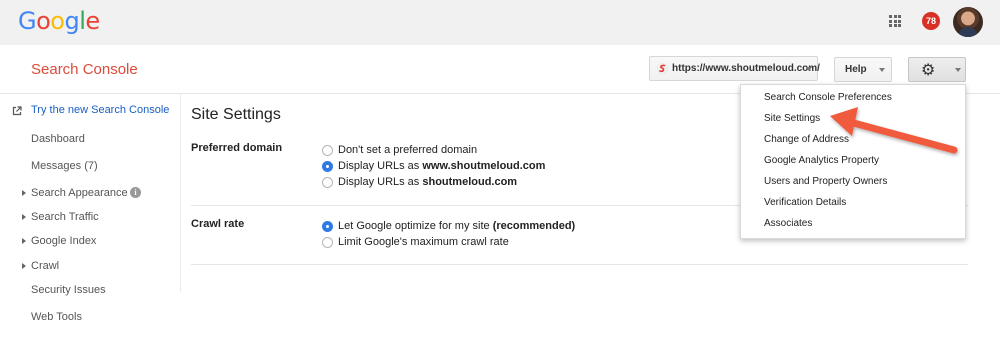 The image size is (1000, 353). Describe the element at coordinates (27, 21) in the screenshot. I see `logo-letter: G` at that location.